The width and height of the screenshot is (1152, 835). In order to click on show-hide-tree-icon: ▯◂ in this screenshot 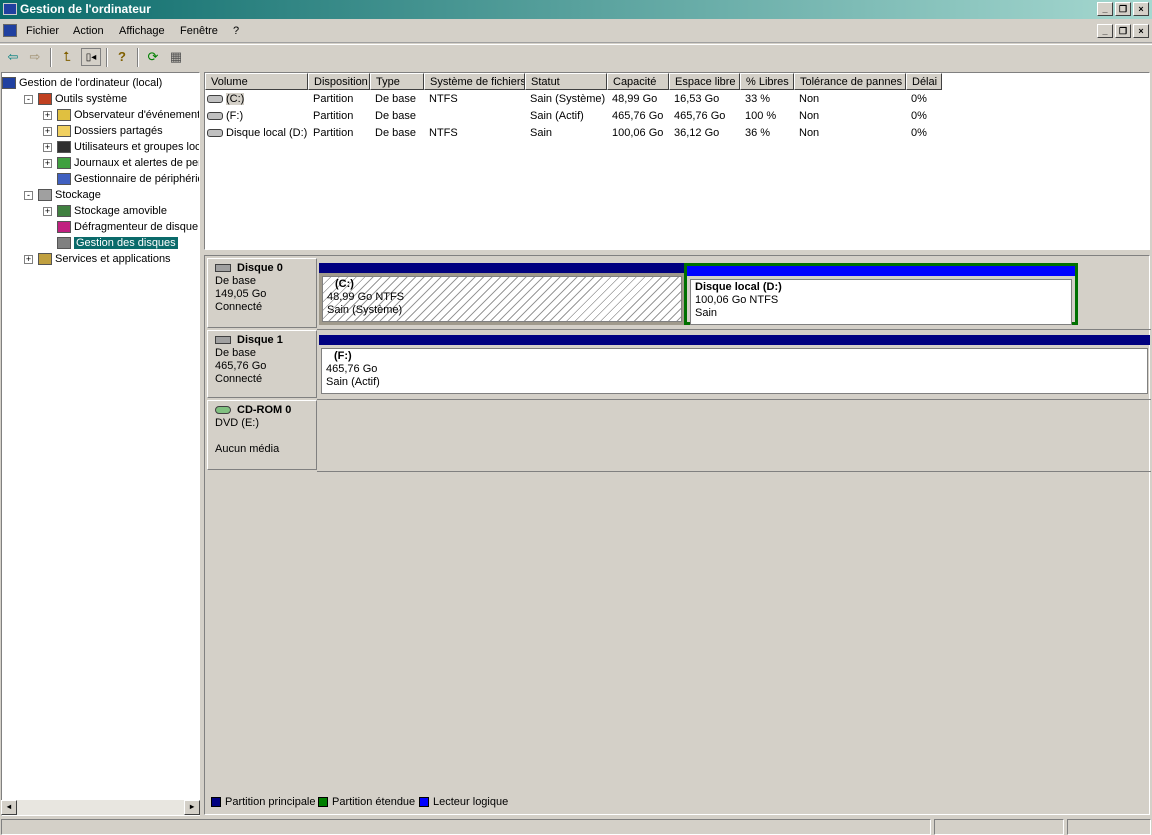, I will do `click(91, 57)`.